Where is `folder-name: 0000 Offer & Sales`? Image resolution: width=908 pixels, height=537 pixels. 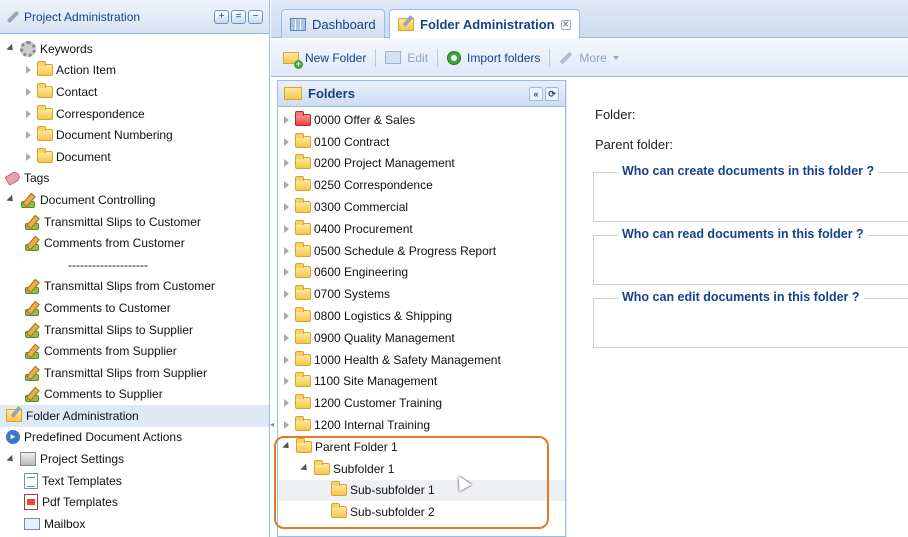
folder-name: 0000 Offer & Sales is located at coordinates (365, 119).